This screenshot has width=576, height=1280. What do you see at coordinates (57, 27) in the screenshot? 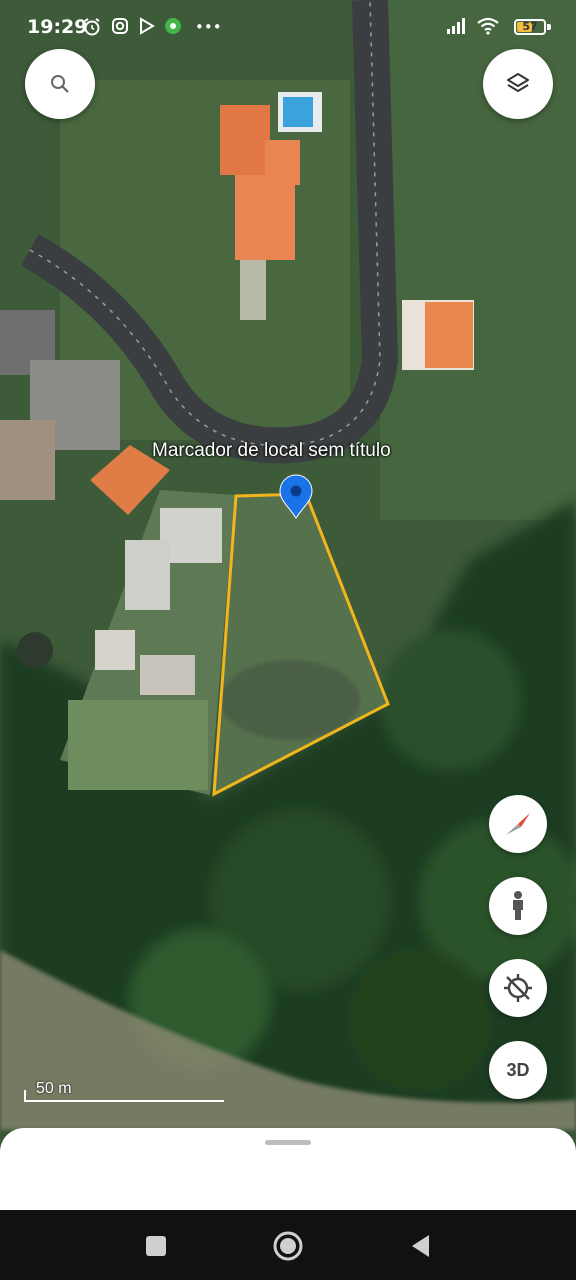
I see `status-time: 19:29` at bounding box center [57, 27].